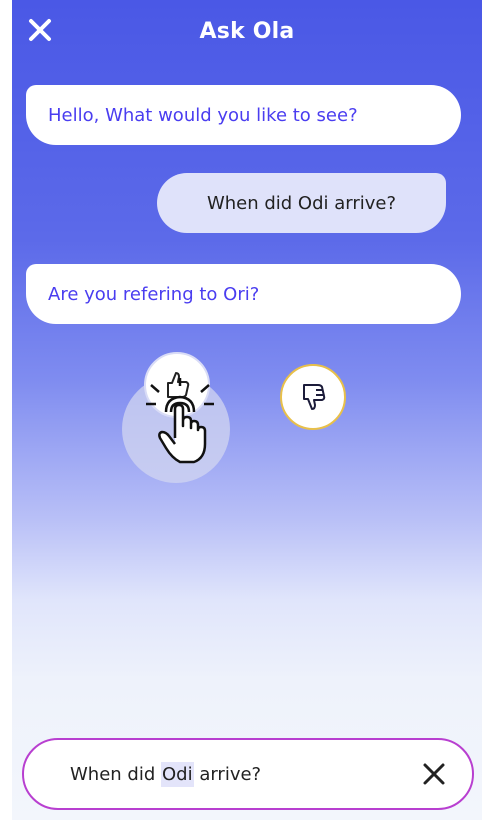 The image size is (487, 820). Describe the element at coordinates (203, 115) in the screenshot. I see `message-text: Hello, What would you like to see?` at that location.